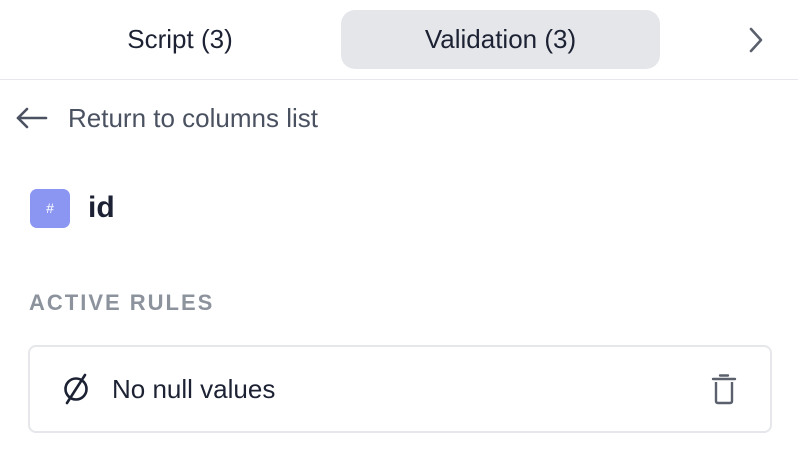 Image resolution: width=798 pixels, height=462 pixels. Describe the element at coordinates (72, 208) in the screenshot. I see `column-header: # id` at that location.